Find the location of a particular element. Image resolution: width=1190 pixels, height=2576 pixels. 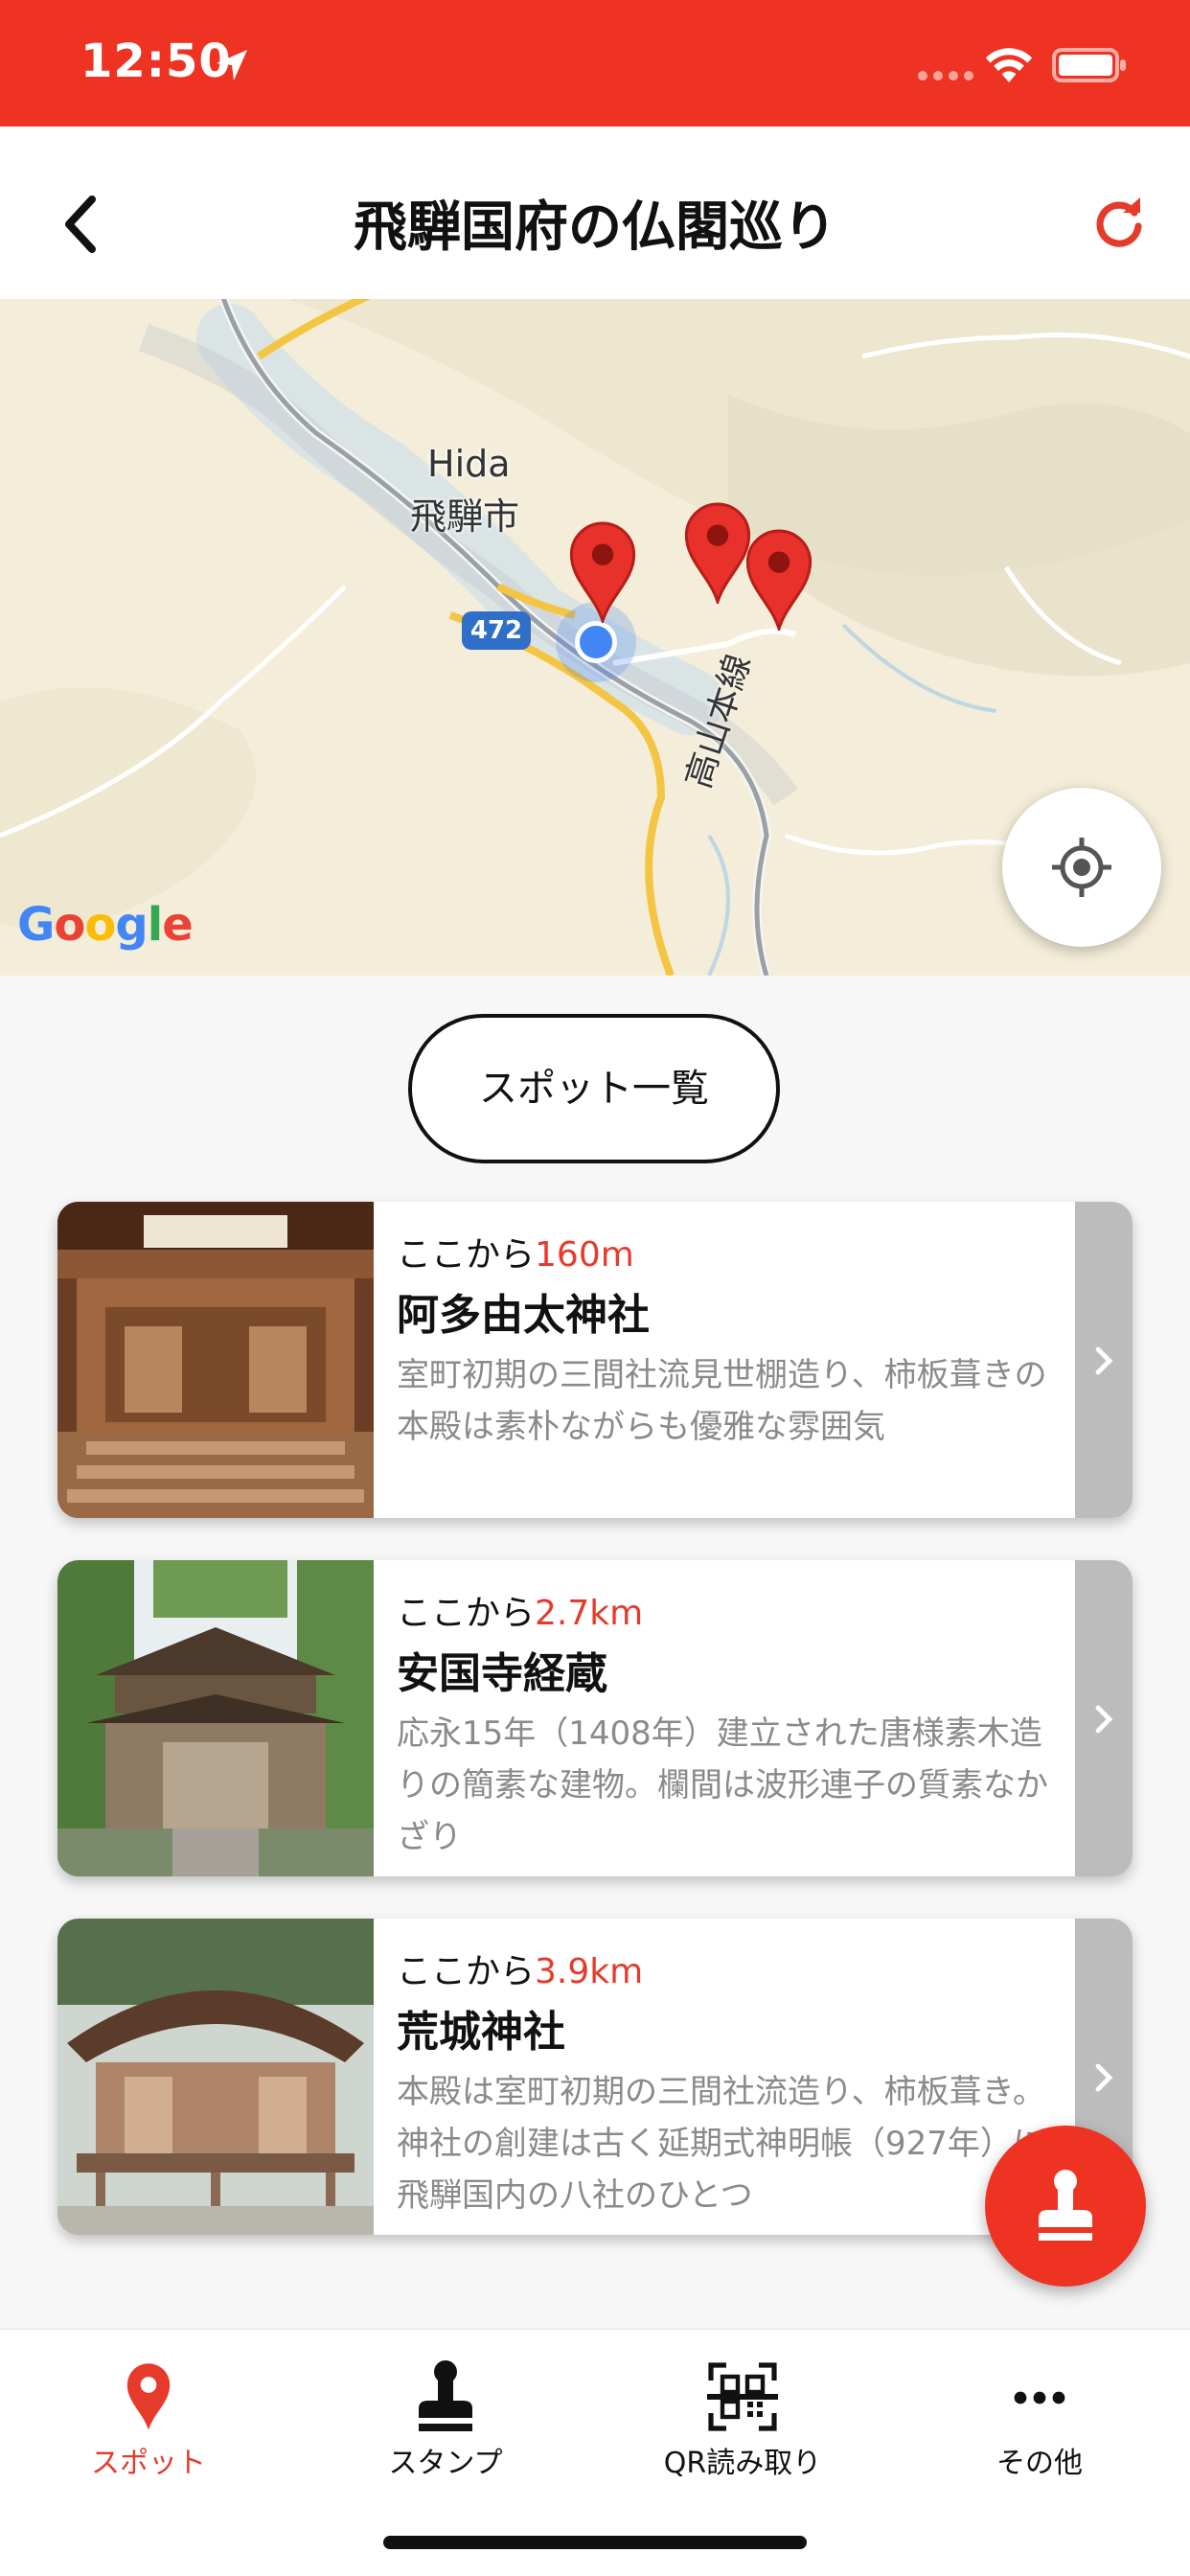

tab-stamp: スタンプ is located at coordinates (445, 2419).